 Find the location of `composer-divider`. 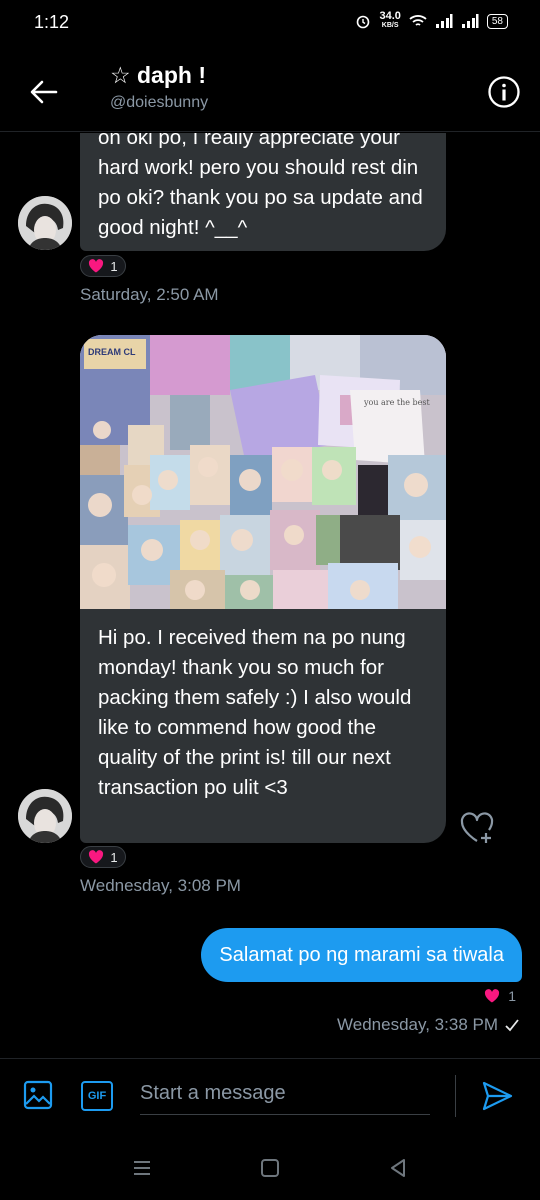

composer-divider is located at coordinates (455, 1096).